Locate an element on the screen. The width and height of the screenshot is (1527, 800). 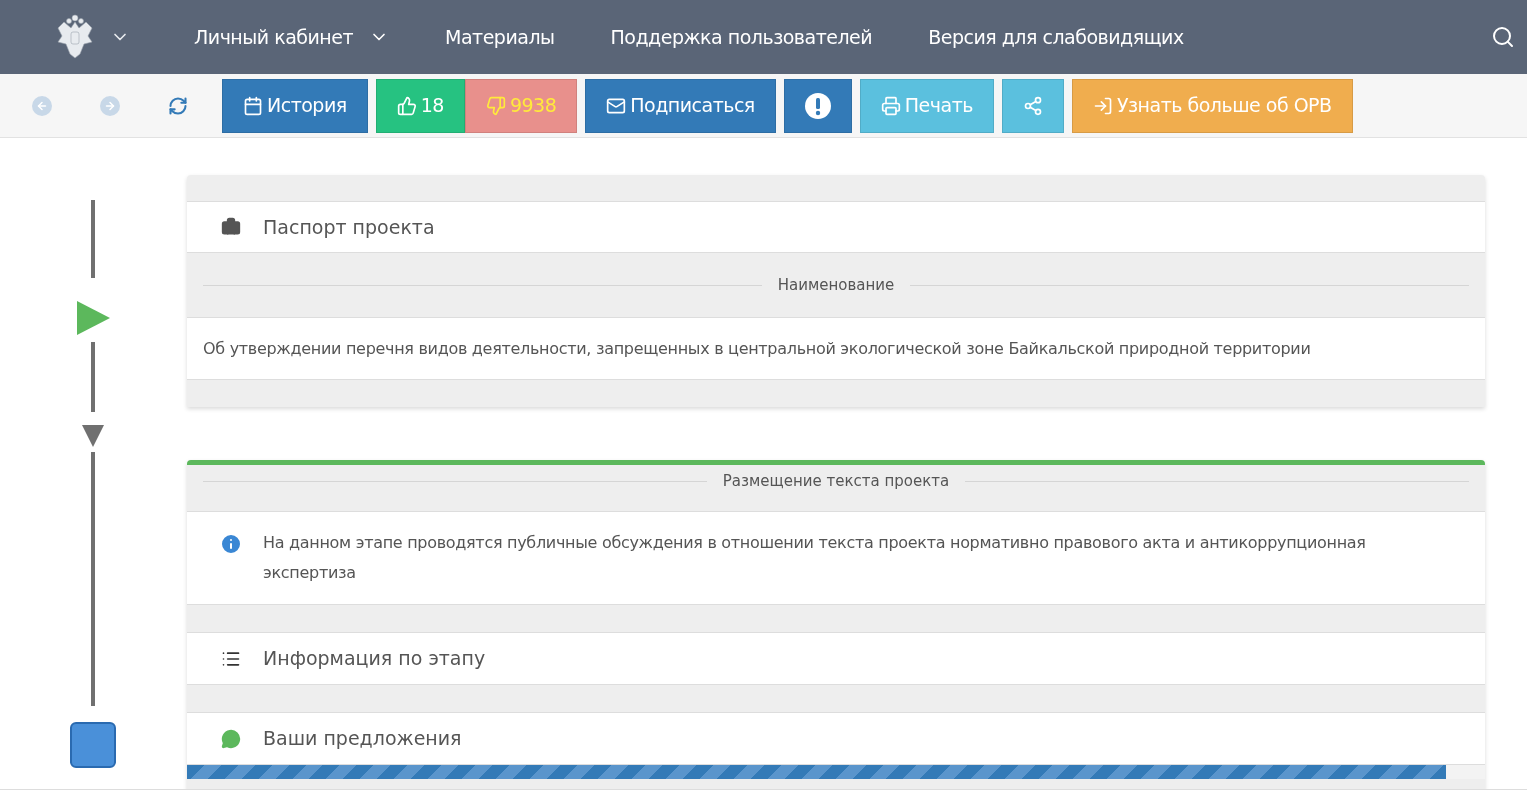
printer-icon is located at coordinates (890, 105).